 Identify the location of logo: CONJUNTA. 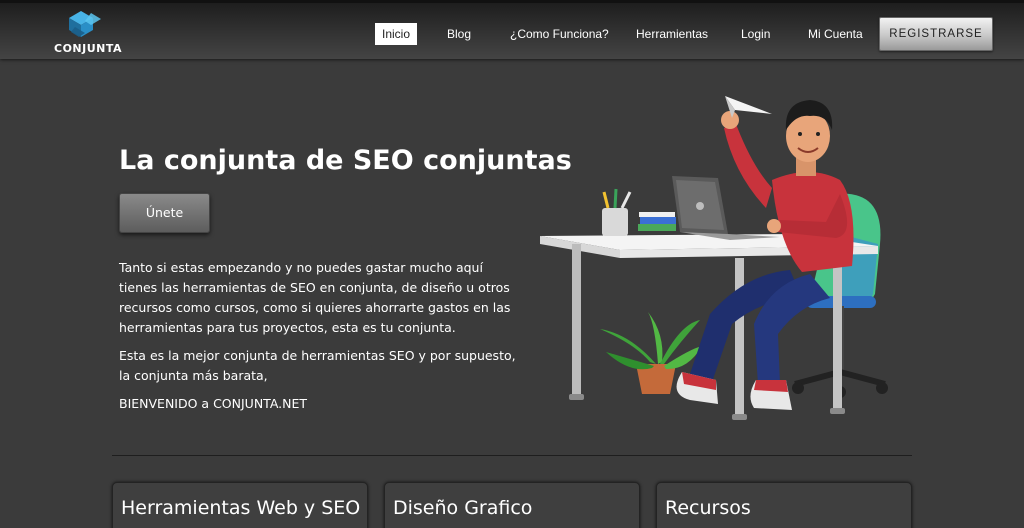
(88, 33).